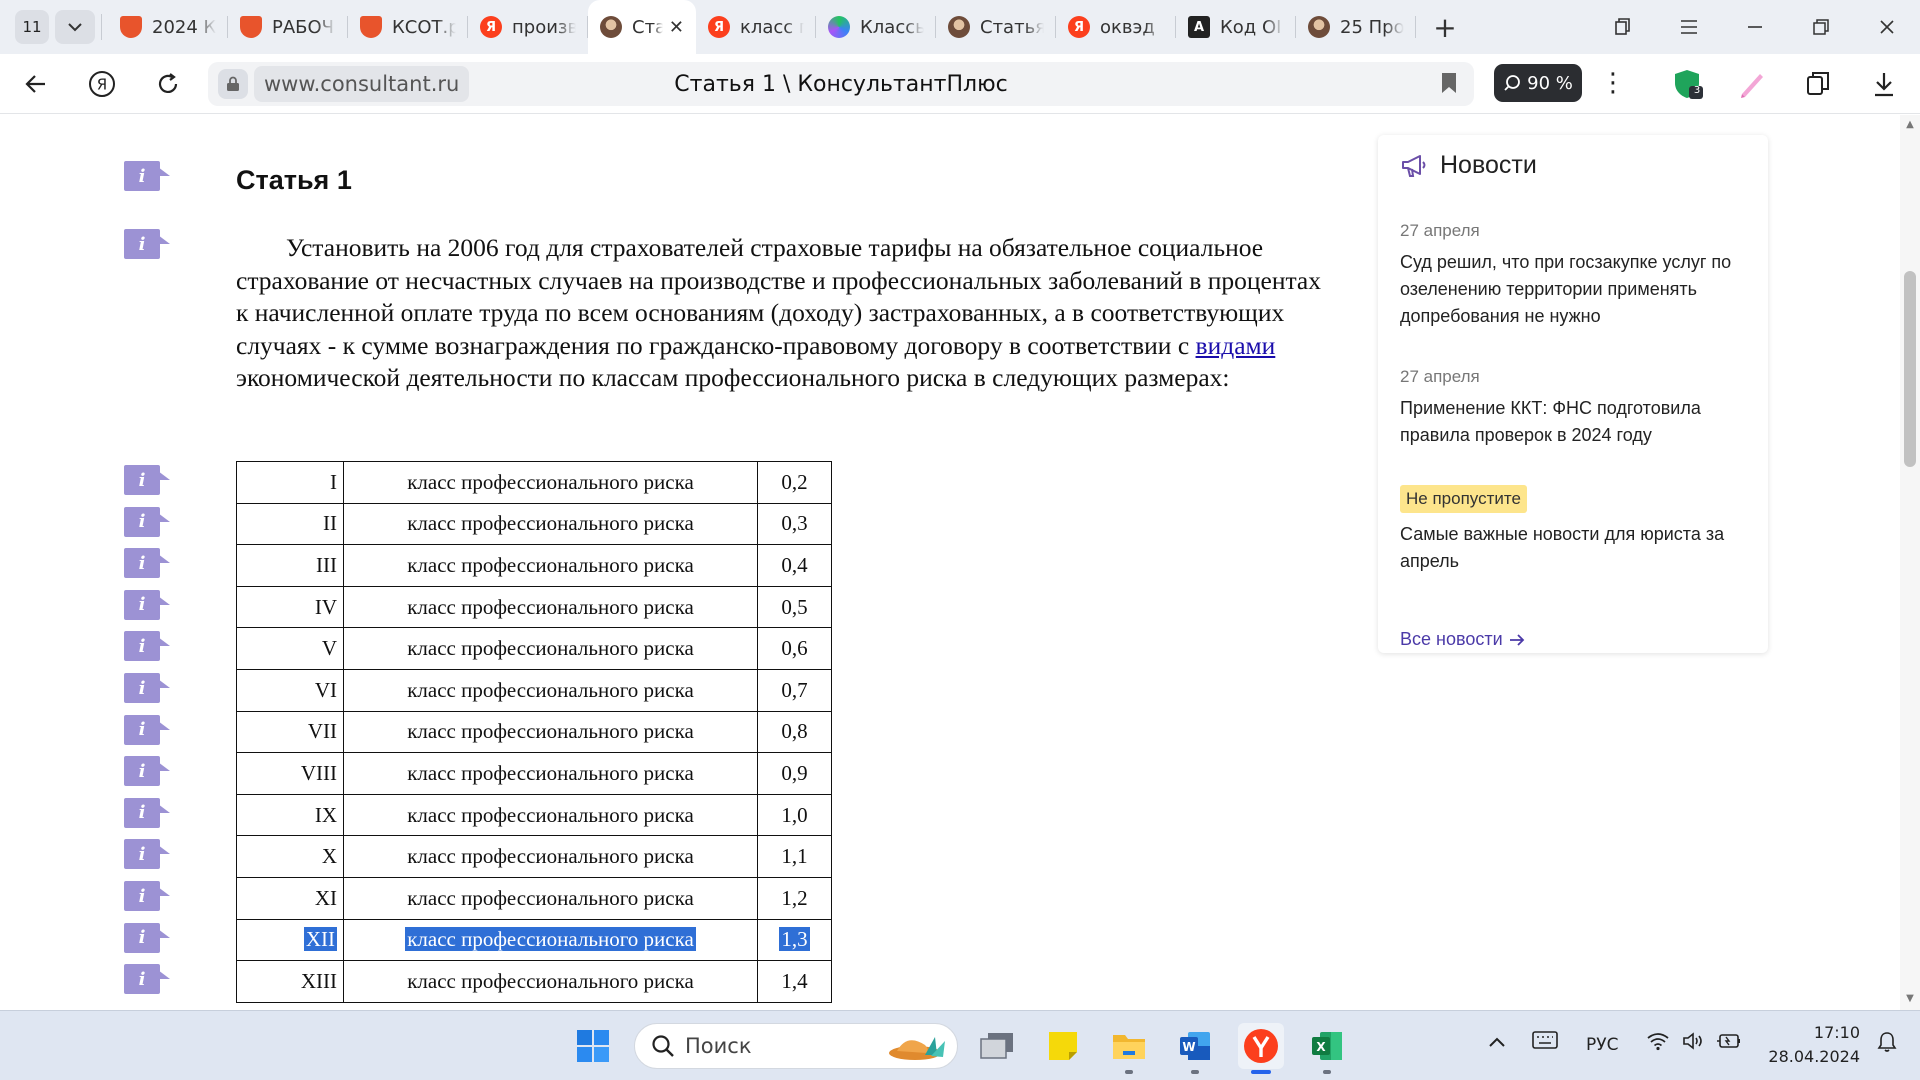 This screenshot has height=1080, width=1920. What do you see at coordinates (1261, 1072) in the screenshot?
I see `active-indicator` at bounding box center [1261, 1072].